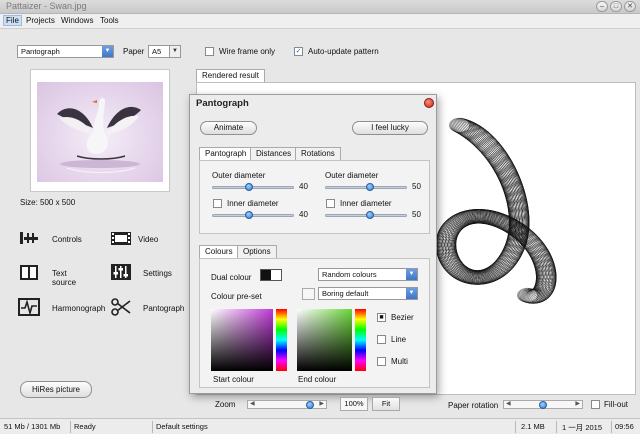 The height and width of the screenshot is (434, 640). Describe the element at coordinates (345, 293) in the screenshot. I see `colour-preset-value: Boring default` at that location.